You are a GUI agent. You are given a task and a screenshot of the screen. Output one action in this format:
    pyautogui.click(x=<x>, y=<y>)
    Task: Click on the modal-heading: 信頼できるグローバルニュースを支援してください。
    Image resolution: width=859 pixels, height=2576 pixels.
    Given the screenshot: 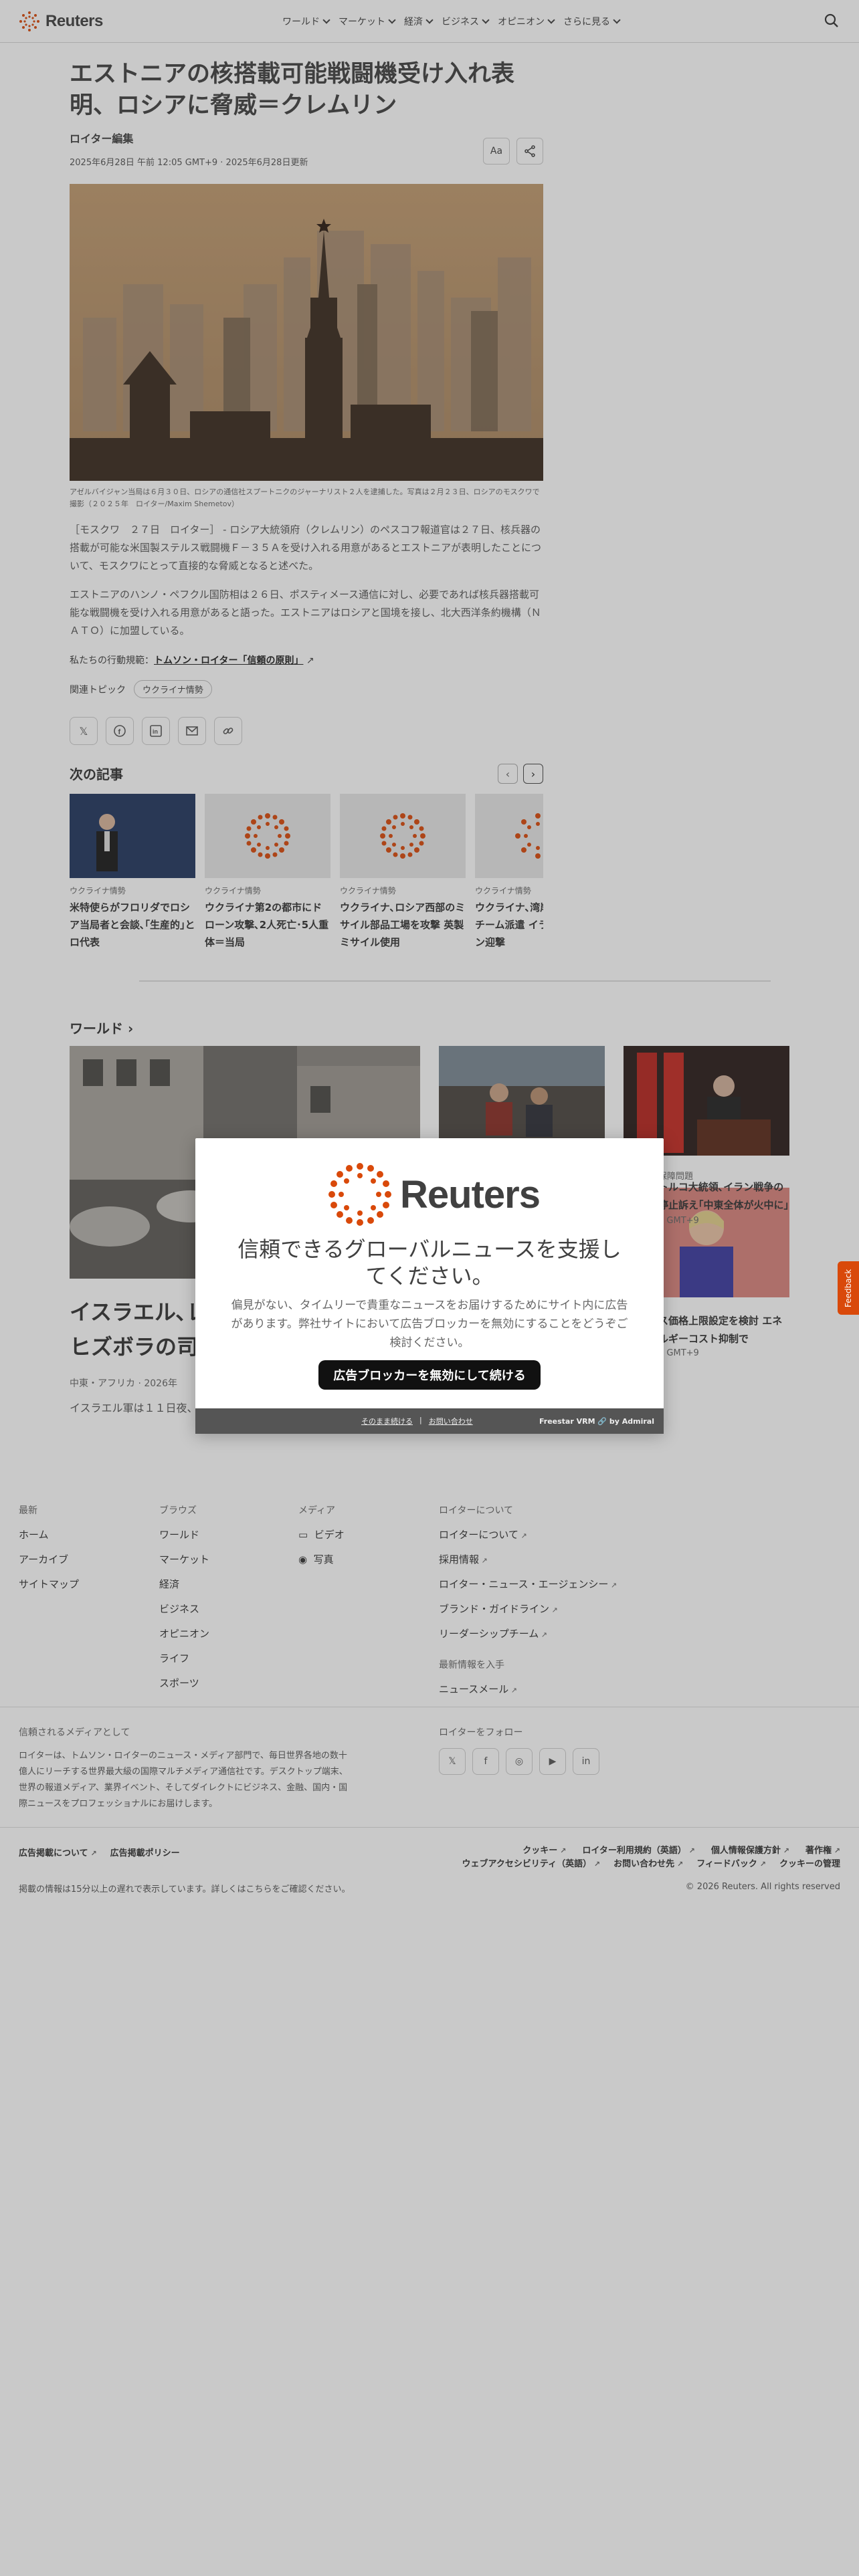 What is the action you would take?
    pyautogui.click(x=429, y=1263)
    